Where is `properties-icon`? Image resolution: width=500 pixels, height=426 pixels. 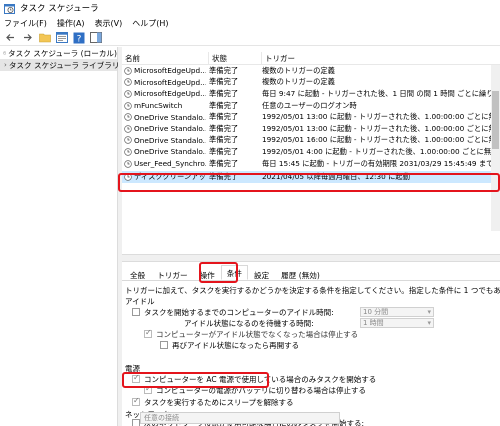 properties-icon is located at coordinates (61, 37).